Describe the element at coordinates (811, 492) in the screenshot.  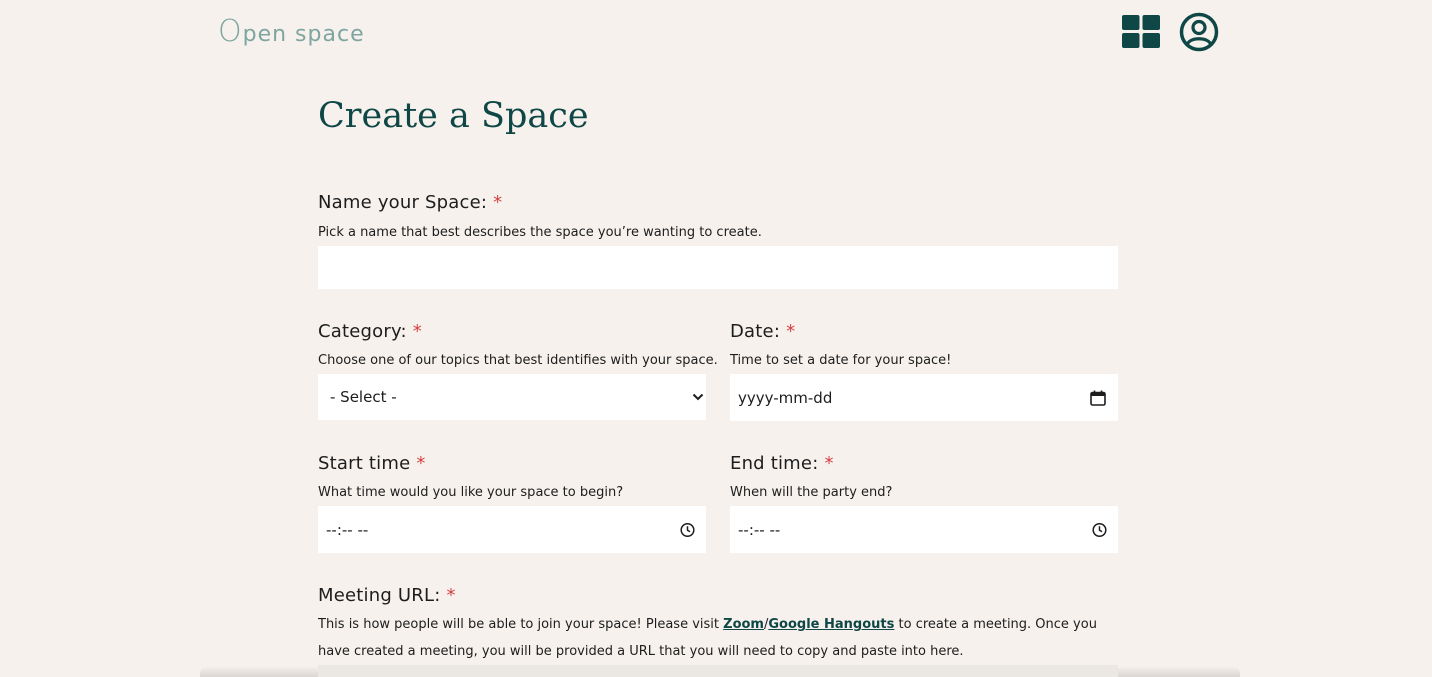
I see `end-time-hint: When will the party end?` at that location.